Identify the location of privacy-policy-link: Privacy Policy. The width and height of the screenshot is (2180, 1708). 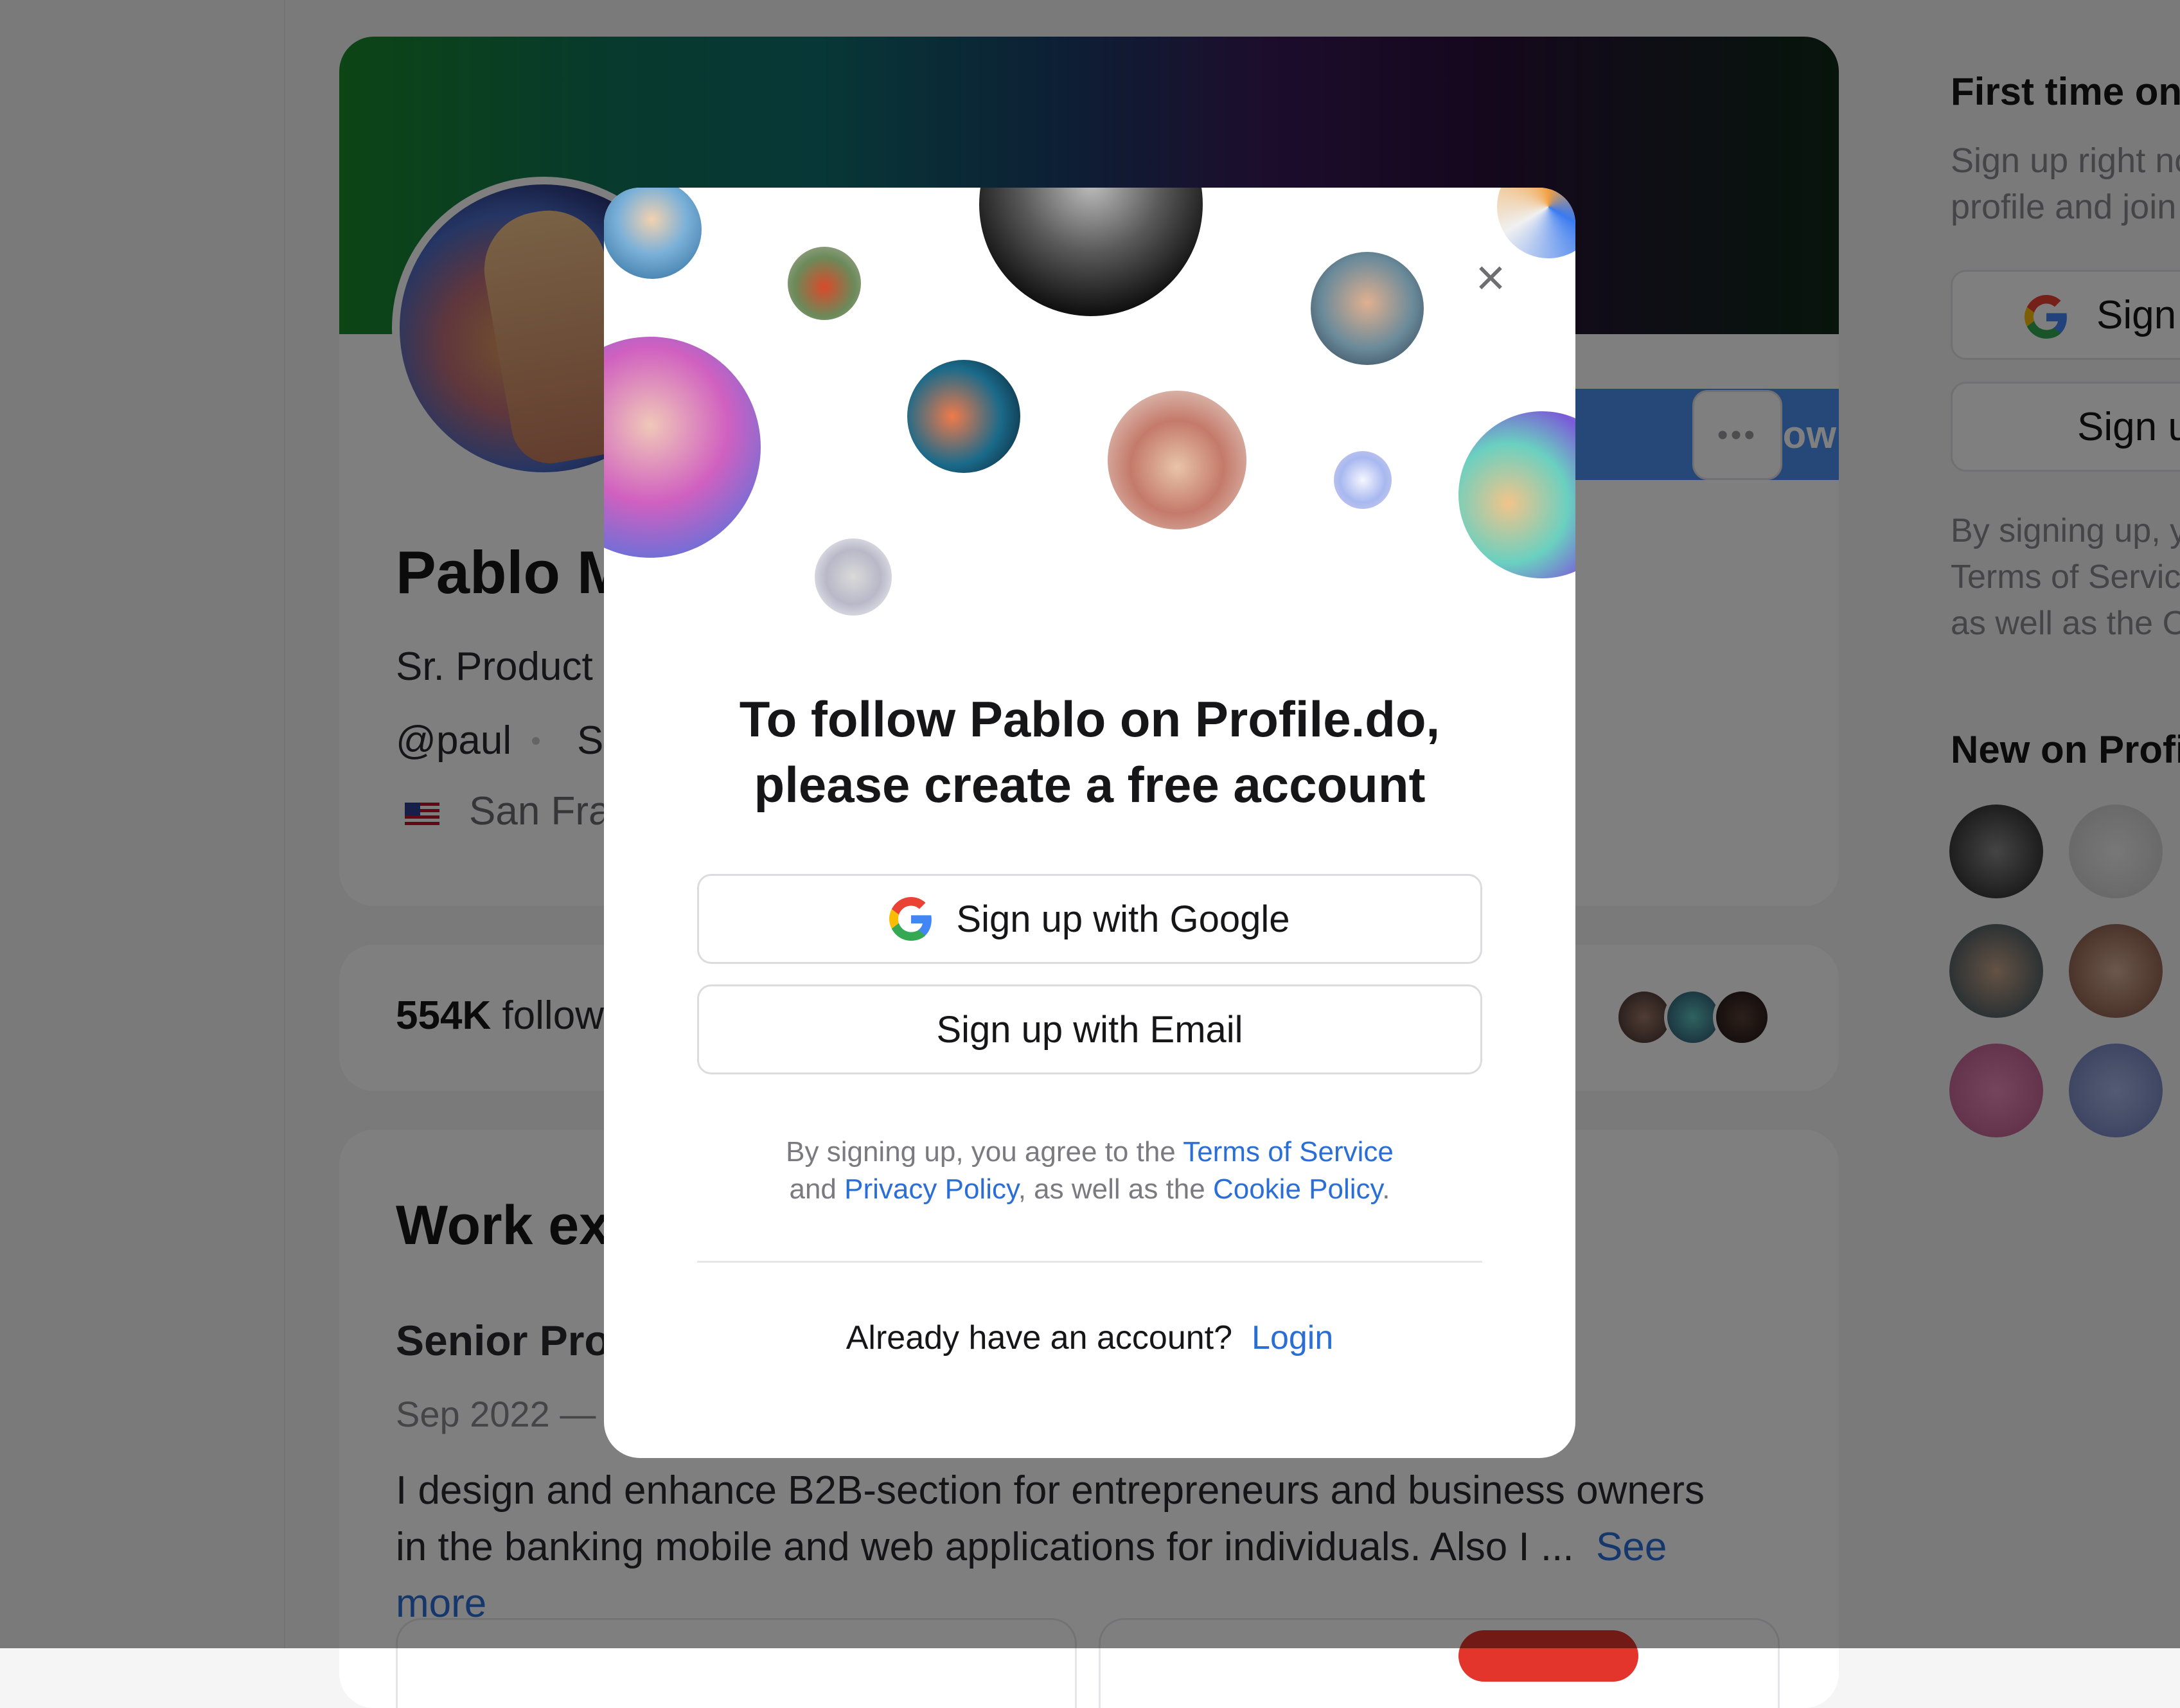
(931, 1189).